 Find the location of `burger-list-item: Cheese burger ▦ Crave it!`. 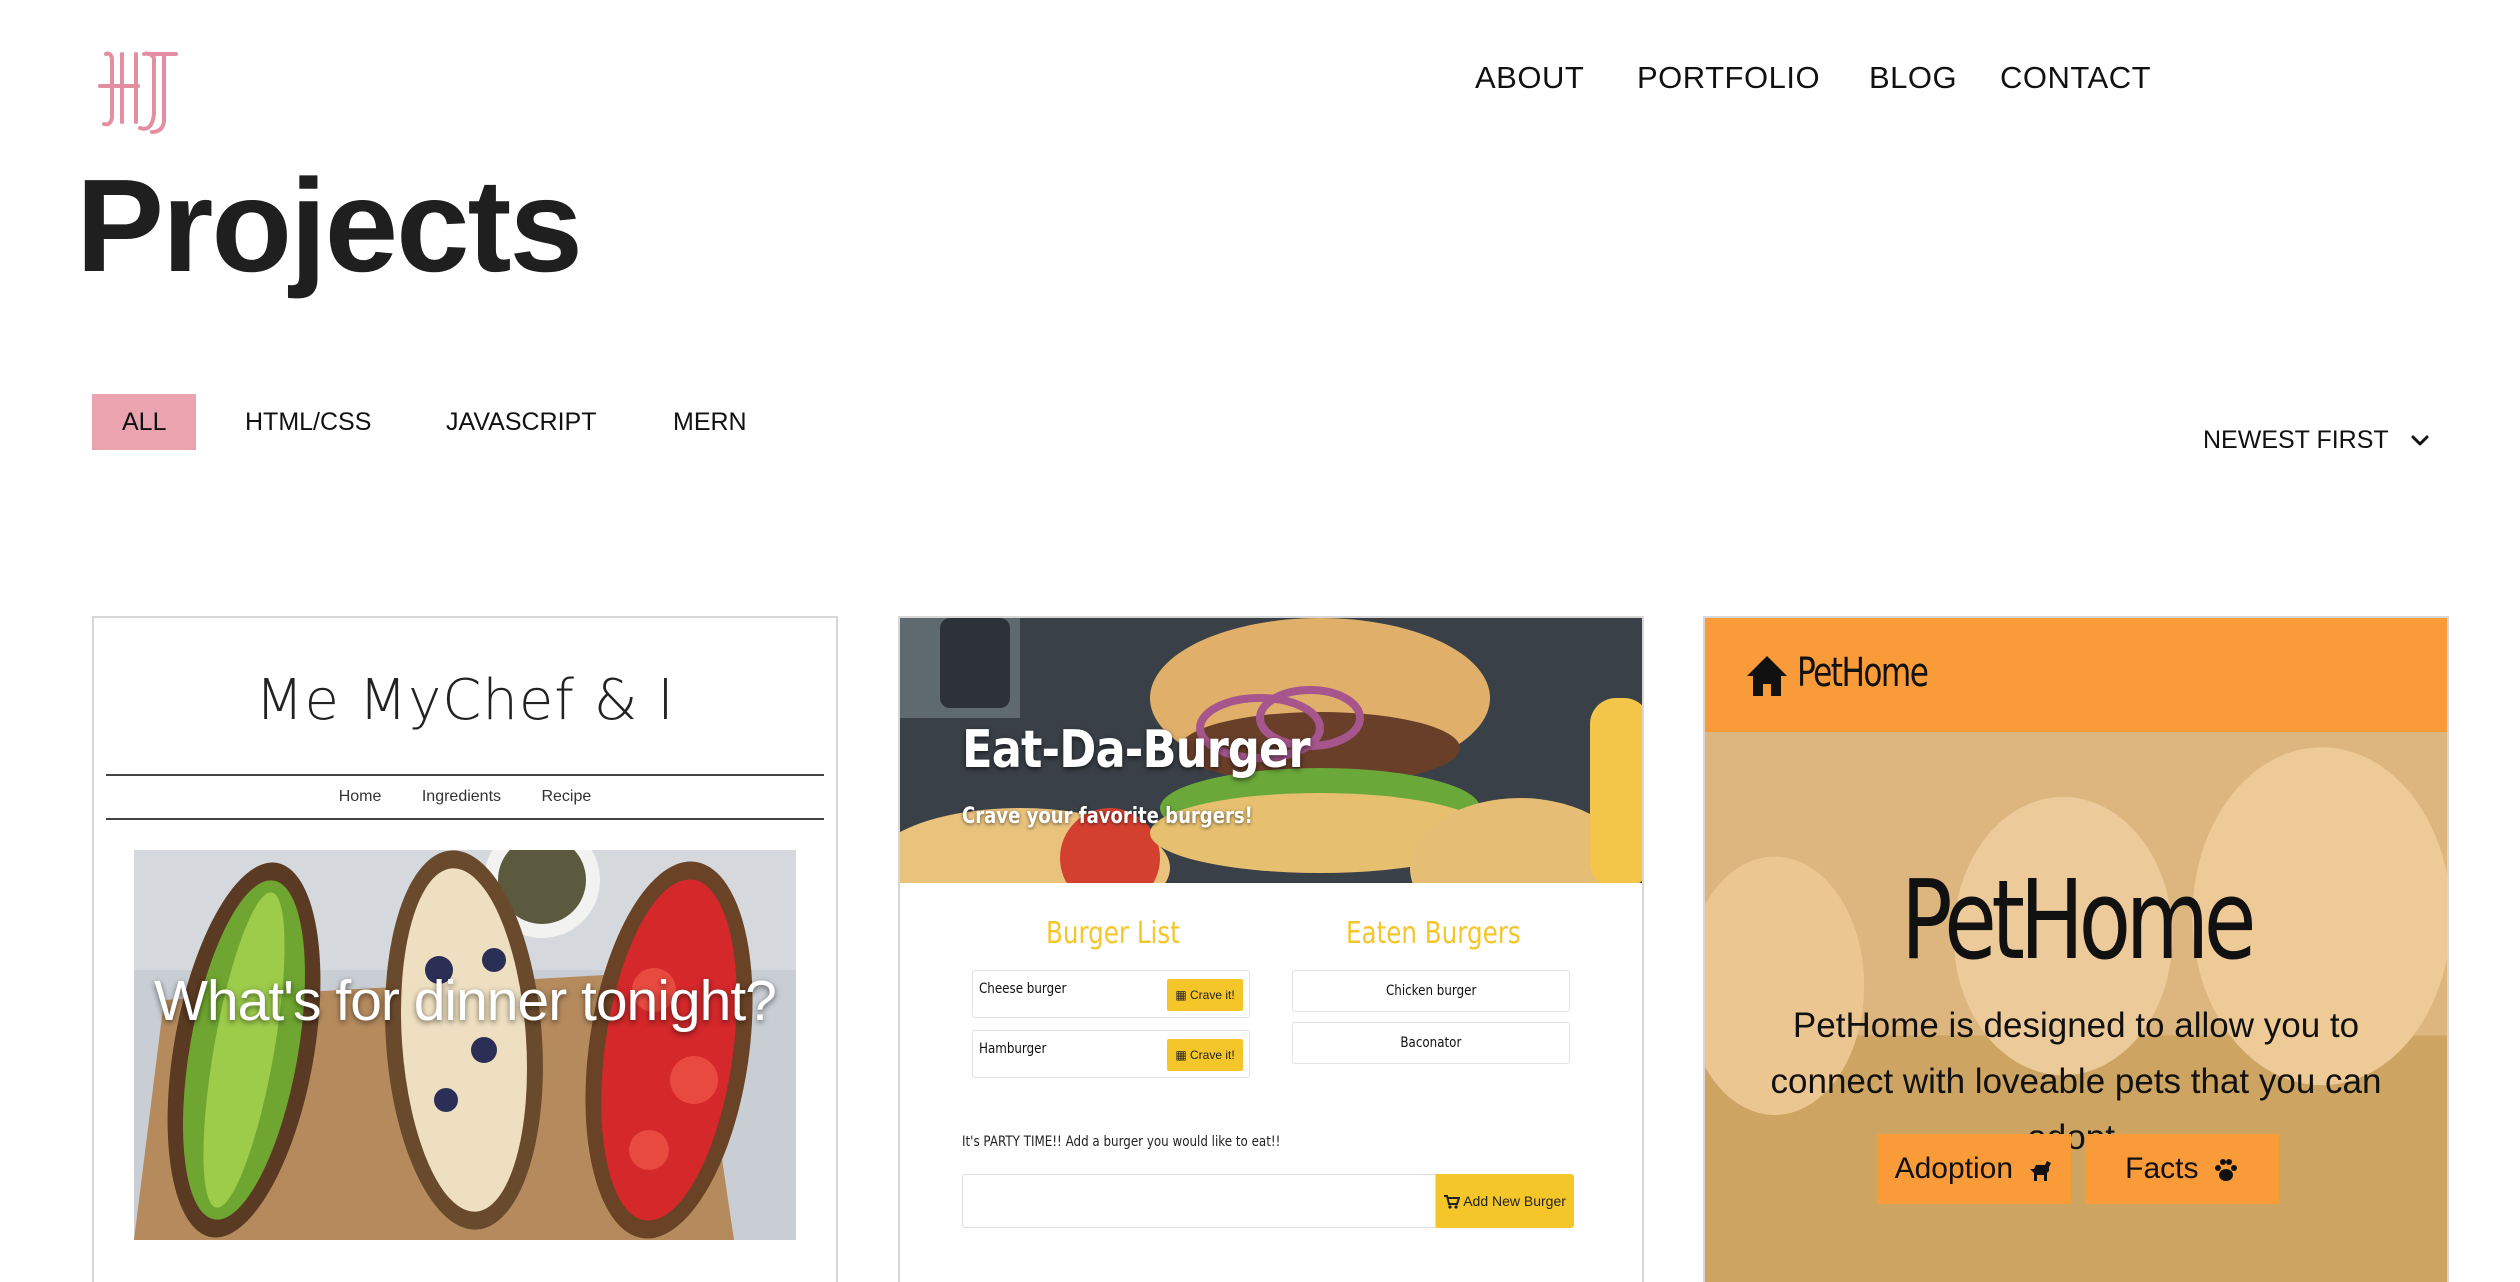

burger-list-item: Cheese burger ▦ Crave it! is located at coordinates (1111, 994).